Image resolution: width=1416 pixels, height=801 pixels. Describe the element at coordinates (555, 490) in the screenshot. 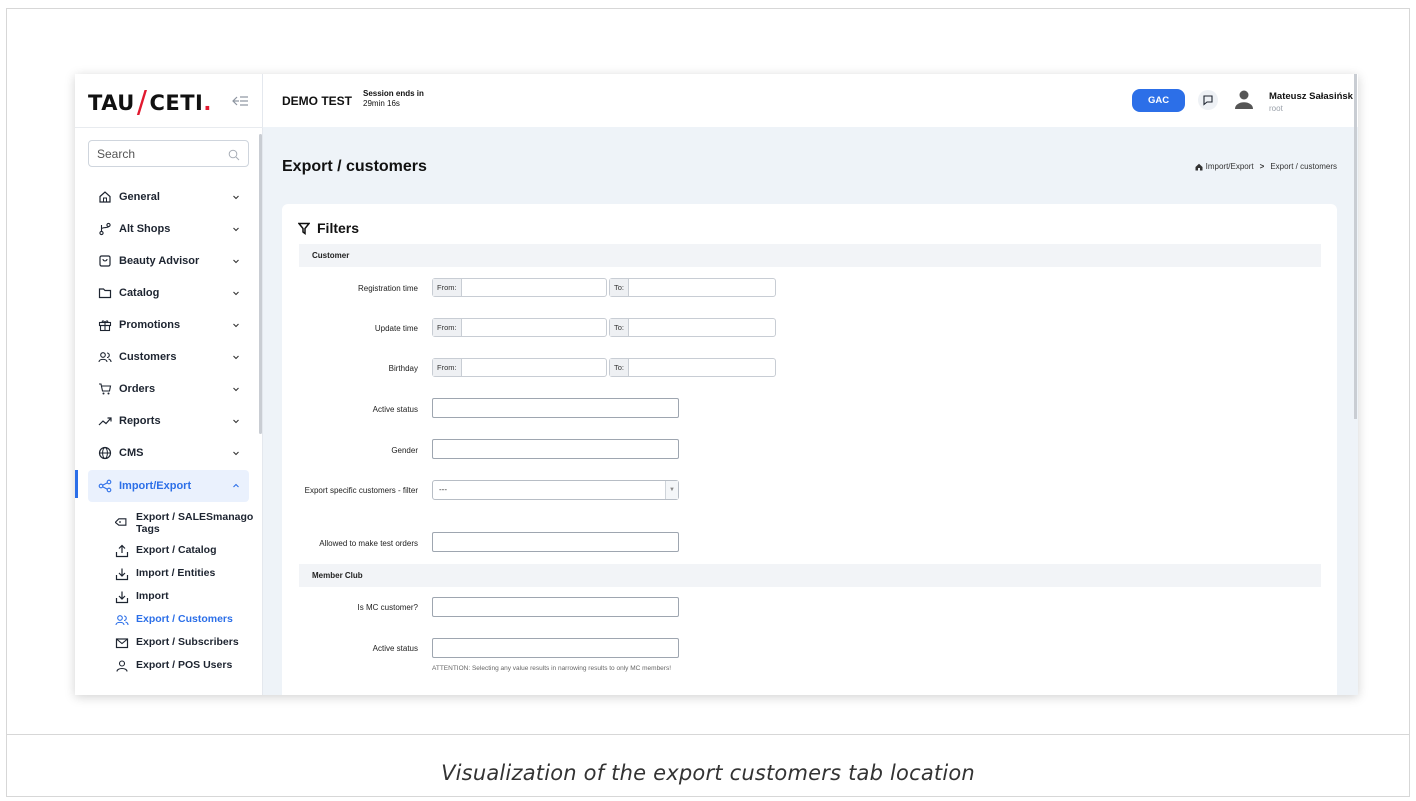

I see `export-specific-select: --- ▼` at that location.